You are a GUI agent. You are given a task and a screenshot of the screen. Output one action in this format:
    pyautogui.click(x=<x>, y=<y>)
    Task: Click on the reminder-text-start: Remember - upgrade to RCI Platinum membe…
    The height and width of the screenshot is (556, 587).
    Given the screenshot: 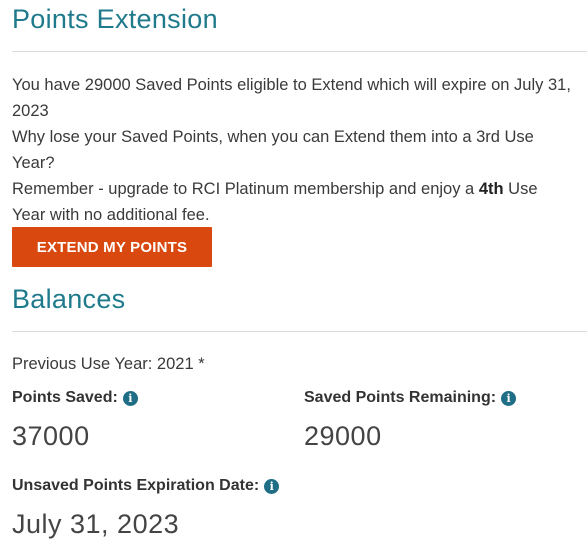 What is the action you would take?
    pyautogui.click(x=245, y=189)
    